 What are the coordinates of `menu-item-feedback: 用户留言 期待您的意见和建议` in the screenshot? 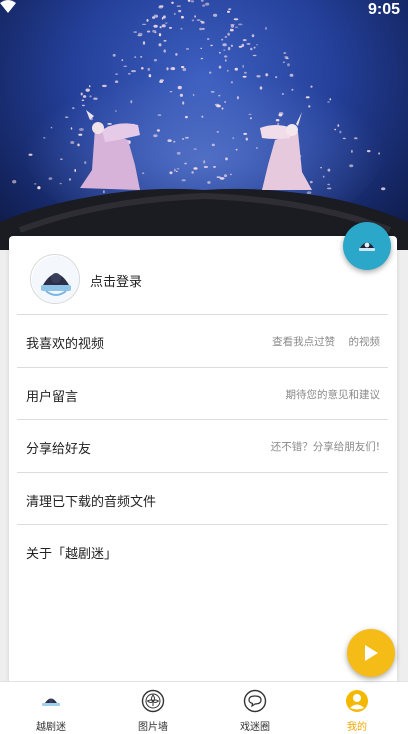 It's located at (202, 393).